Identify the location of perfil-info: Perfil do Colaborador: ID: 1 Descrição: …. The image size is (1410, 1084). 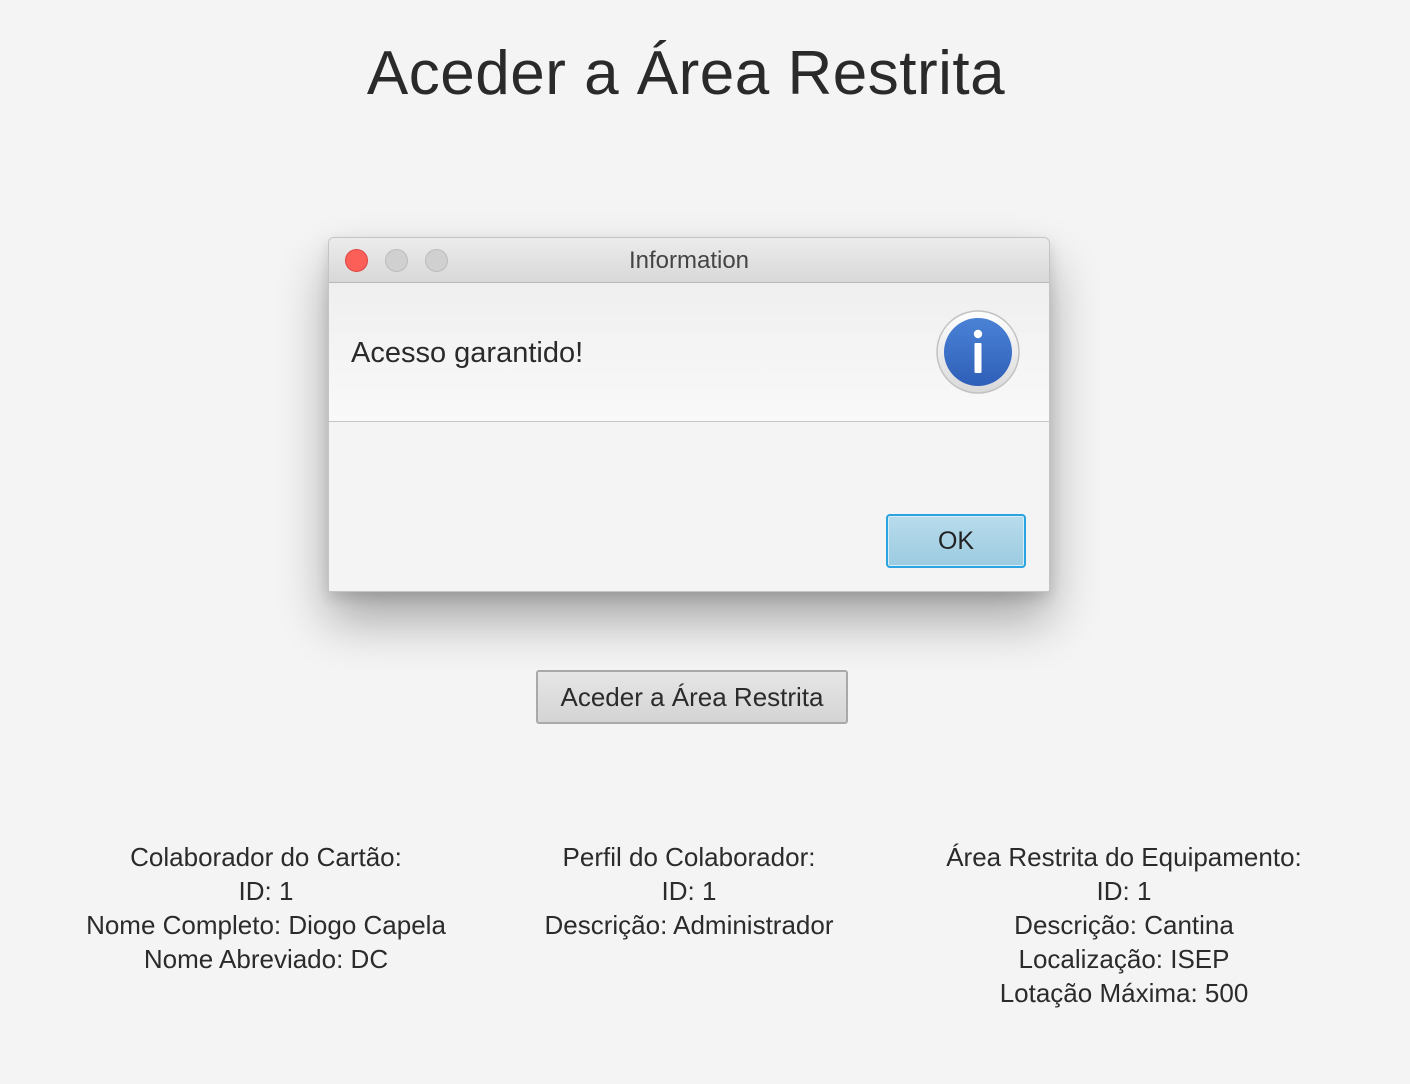
(689, 891).